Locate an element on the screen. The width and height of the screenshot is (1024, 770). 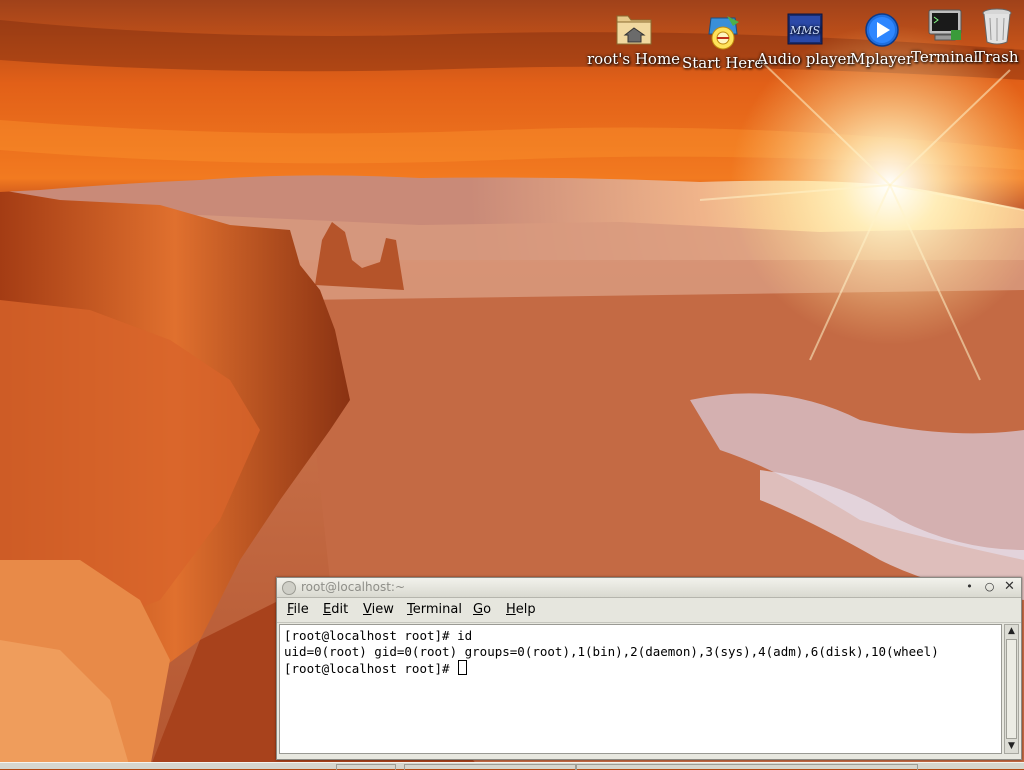
desktop-icon-label: Mplayer is located at coordinates (882, 59).